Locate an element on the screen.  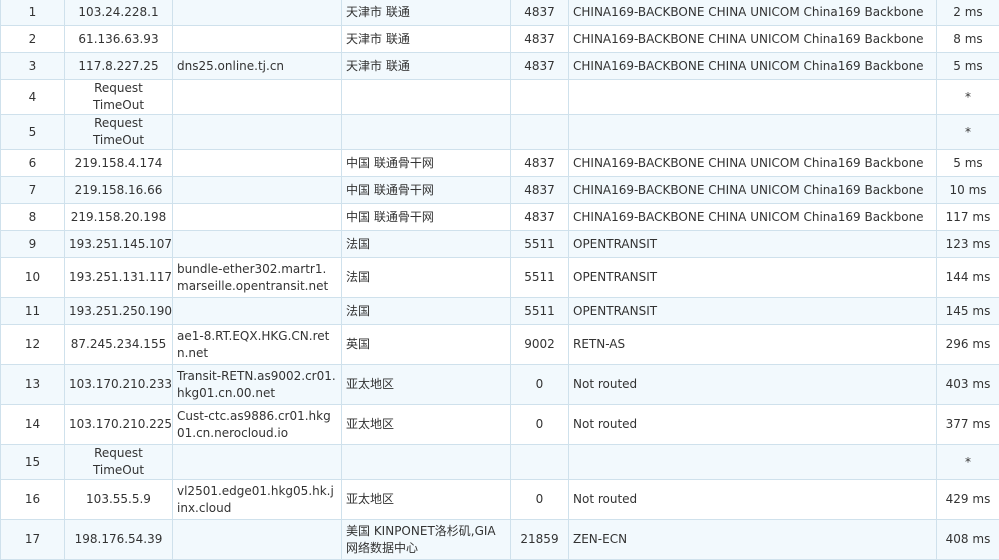
table-row: 15Request TimeOut* is located at coordinates (500, 462).